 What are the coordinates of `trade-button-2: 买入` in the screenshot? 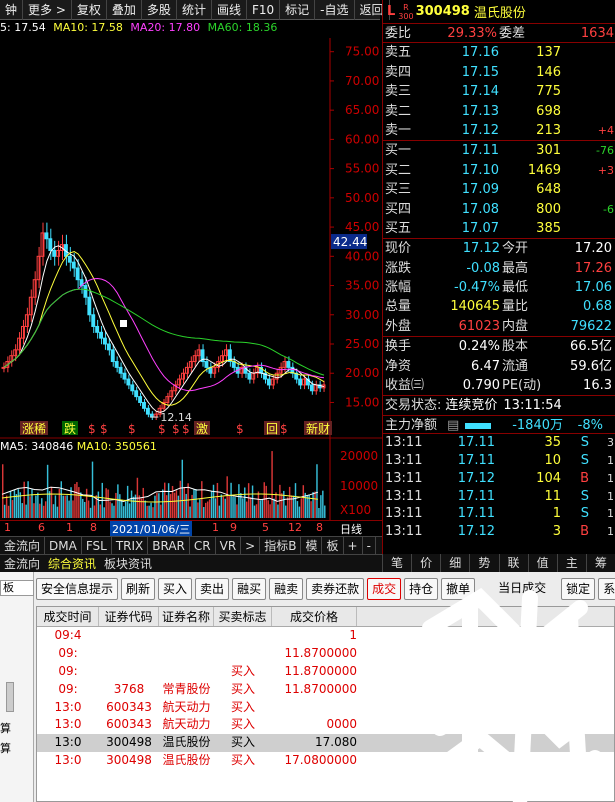 It's located at (175, 589).